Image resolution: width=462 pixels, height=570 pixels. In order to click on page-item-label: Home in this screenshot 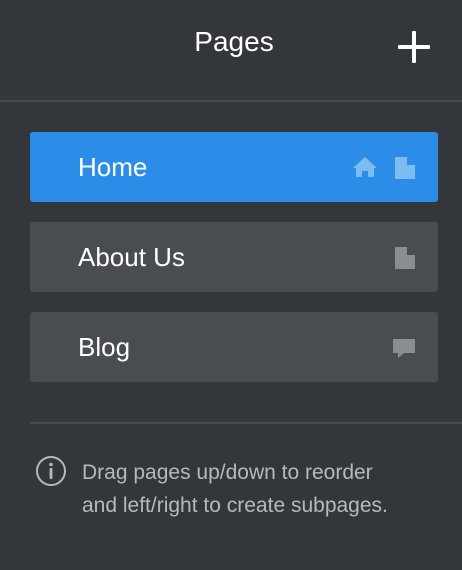, I will do `click(113, 167)`.